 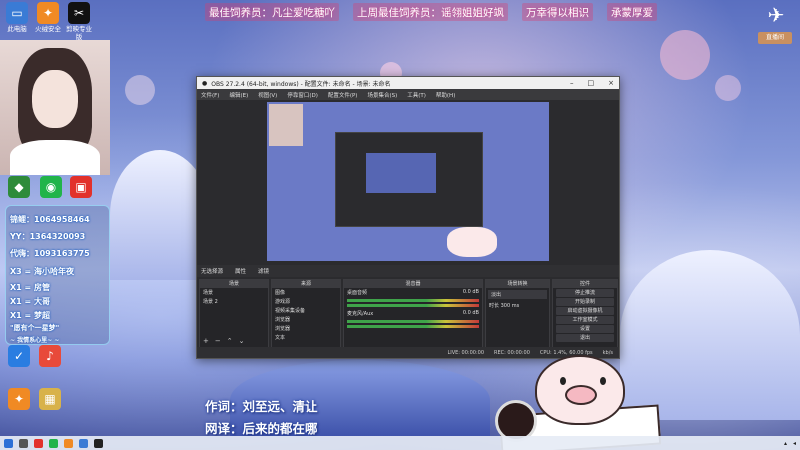 What do you see at coordinates (400, 443) in the screenshot?
I see `taskbar: ▴ ◂` at bounding box center [400, 443].